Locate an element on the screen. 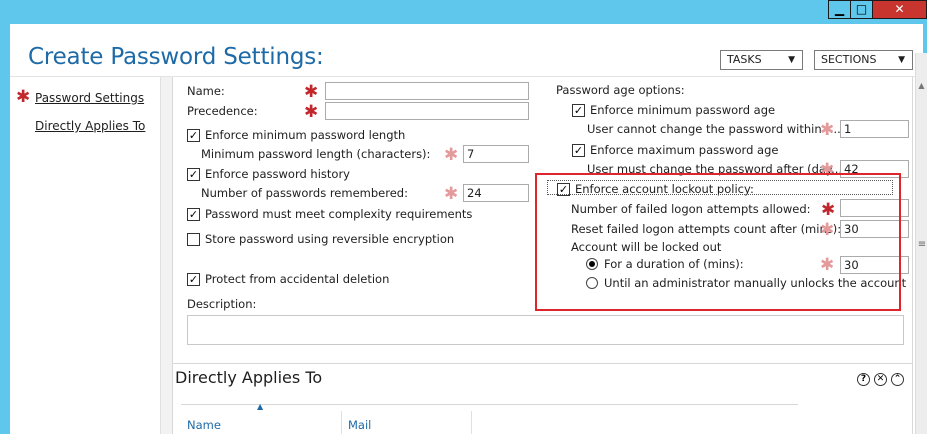 The width and height of the screenshot is (927, 434). sort-ascending-icon: ▲ is located at coordinates (260, 406).